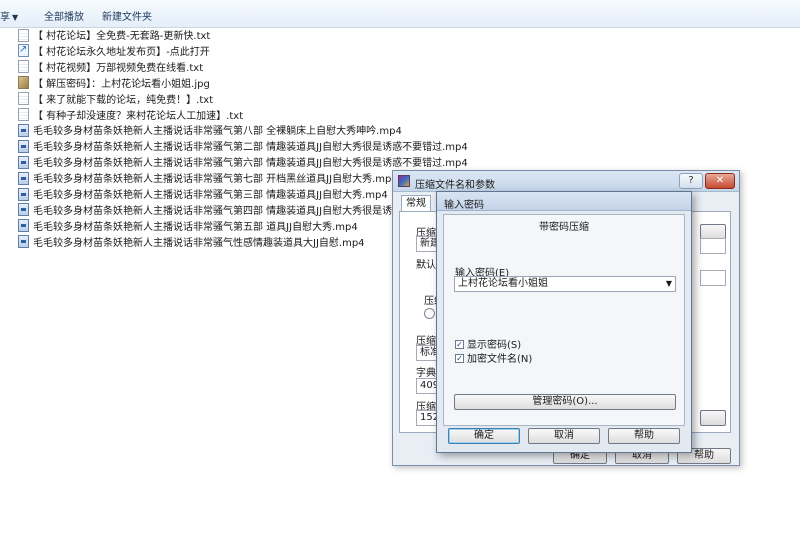  What do you see at coordinates (565, 284) in the screenshot?
I see `password-input: 上村花论坛看小姐姐 ▼` at bounding box center [565, 284].